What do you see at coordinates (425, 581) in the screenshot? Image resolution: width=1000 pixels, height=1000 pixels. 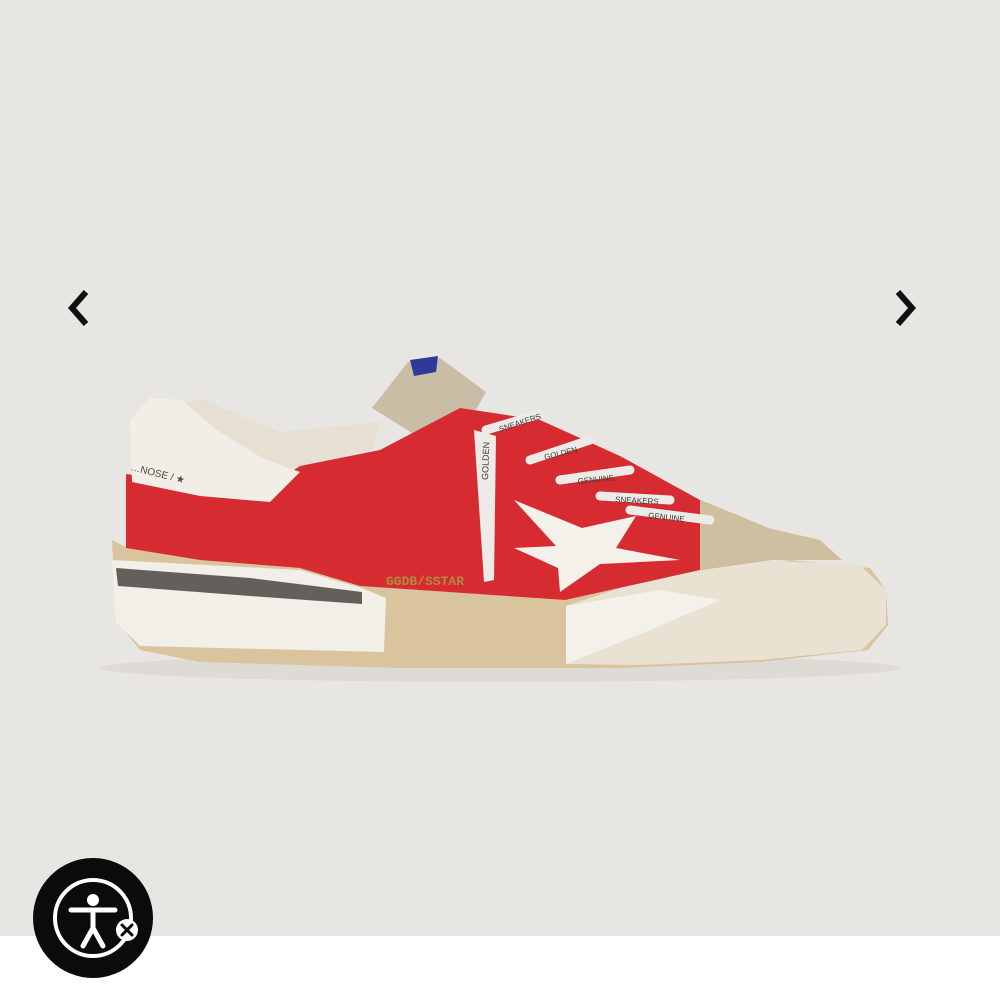 I see `side-text: GGDB/SSTAR` at bounding box center [425, 581].